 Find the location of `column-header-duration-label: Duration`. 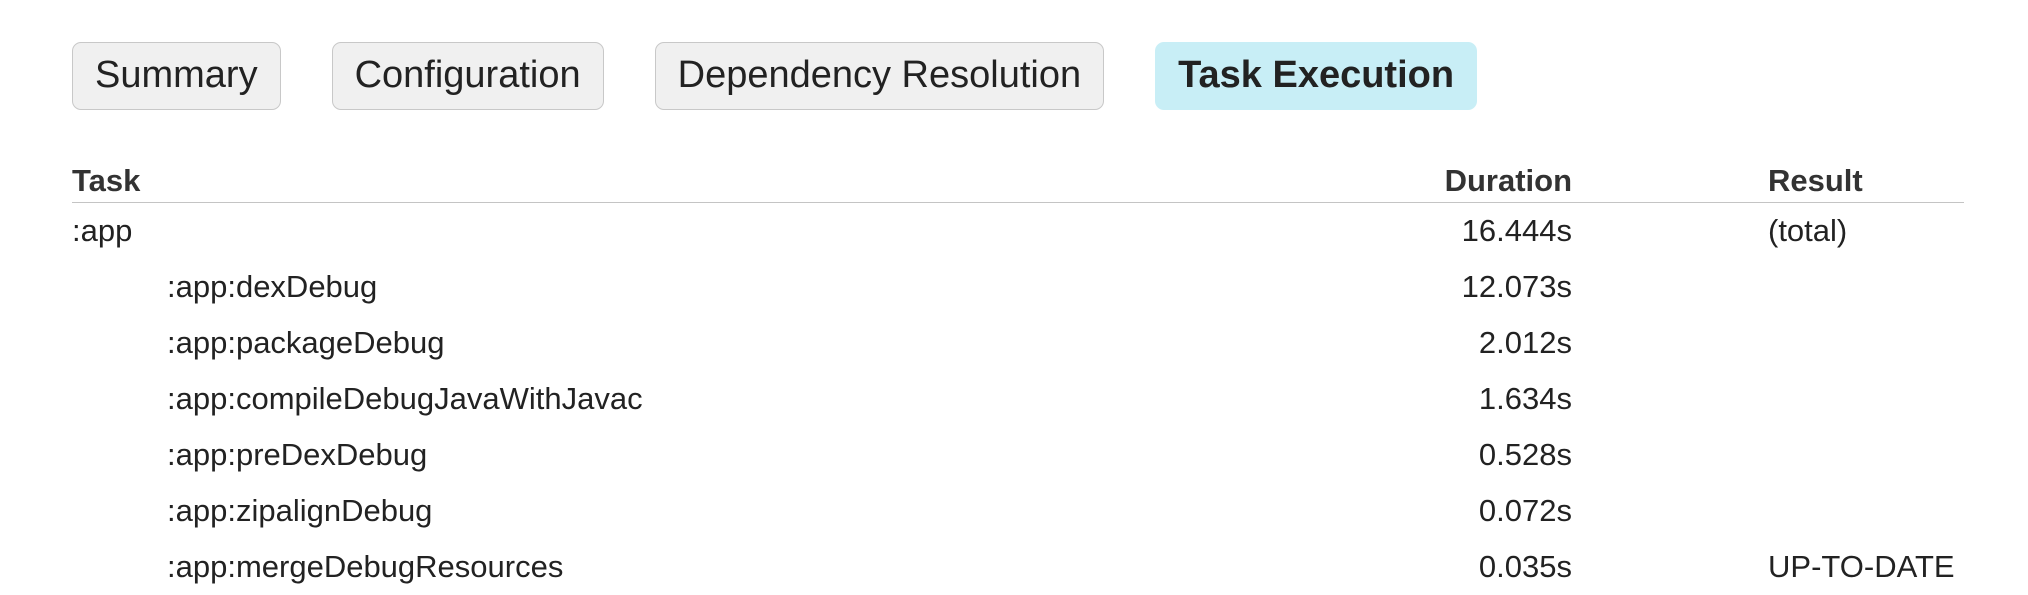

column-header-duration-label: Duration is located at coordinates (1508, 181).